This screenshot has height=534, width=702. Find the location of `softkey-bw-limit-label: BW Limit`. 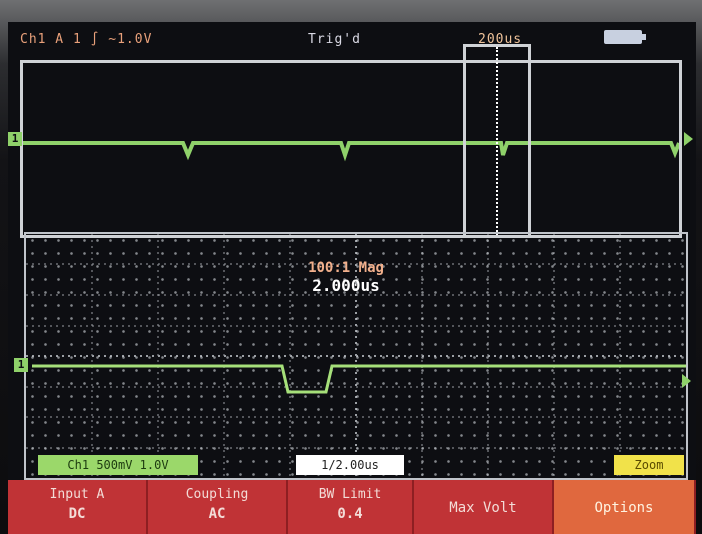

softkey-bw-limit-label: BW Limit is located at coordinates (350, 494).